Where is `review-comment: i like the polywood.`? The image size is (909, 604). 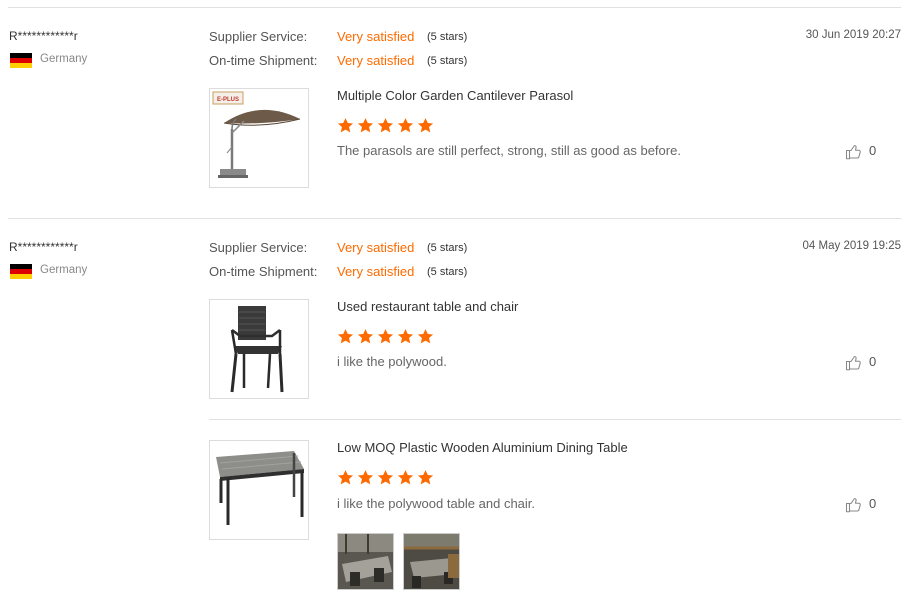
review-comment: i like the polywood. is located at coordinates (392, 361).